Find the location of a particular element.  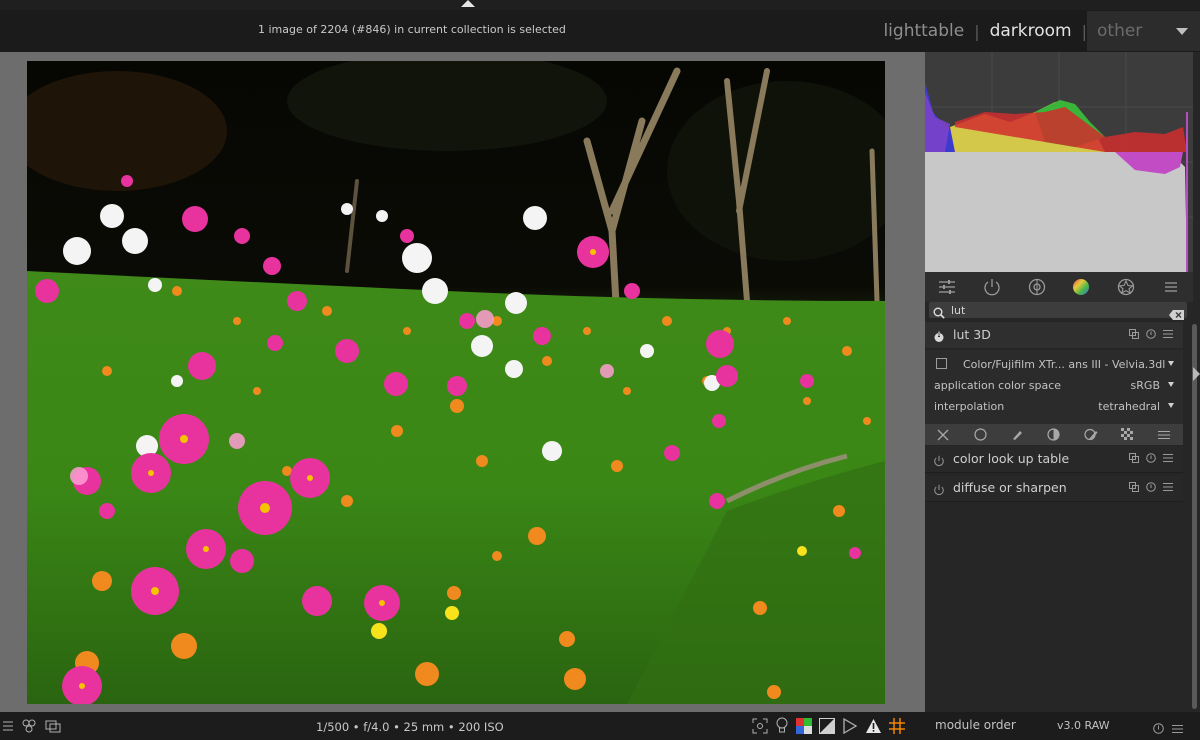

bulb-icon is located at coordinates (782, 727).